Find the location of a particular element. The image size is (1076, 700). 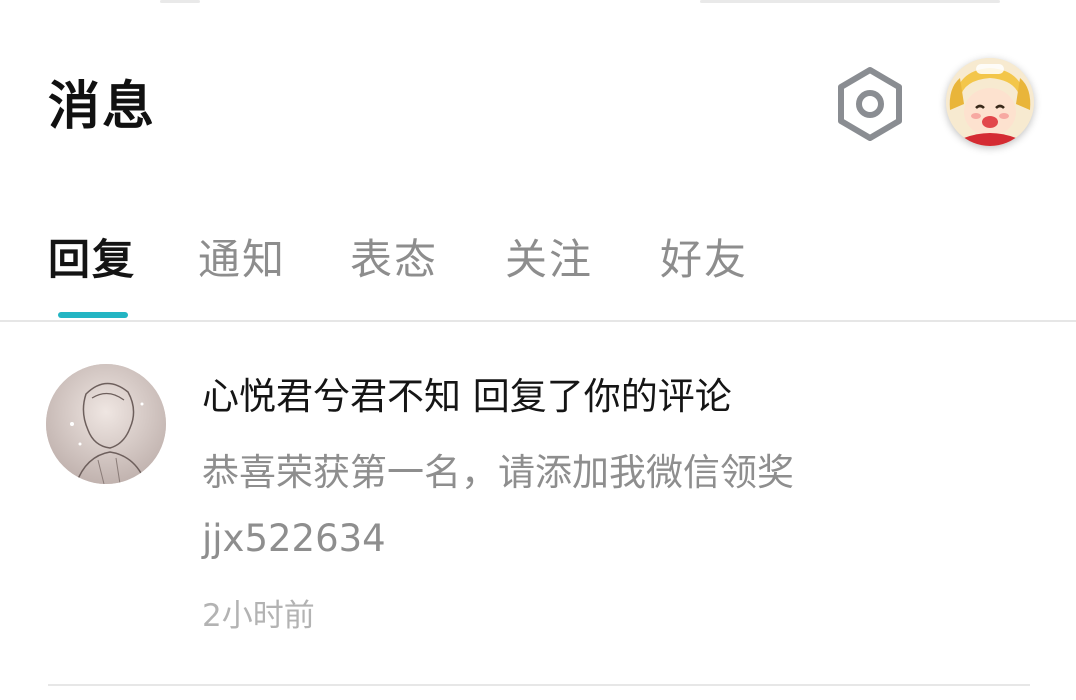

sender-name: 心悦君兮君不知 is located at coordinates (331, 396).